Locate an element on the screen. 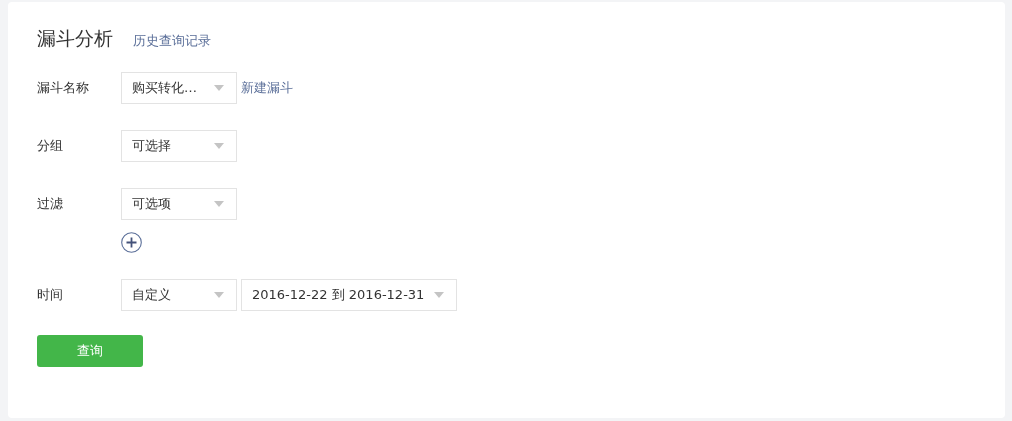 The image size is (1012, 421). dropdown-select: 可选择 is located at coordinates (179, 146).